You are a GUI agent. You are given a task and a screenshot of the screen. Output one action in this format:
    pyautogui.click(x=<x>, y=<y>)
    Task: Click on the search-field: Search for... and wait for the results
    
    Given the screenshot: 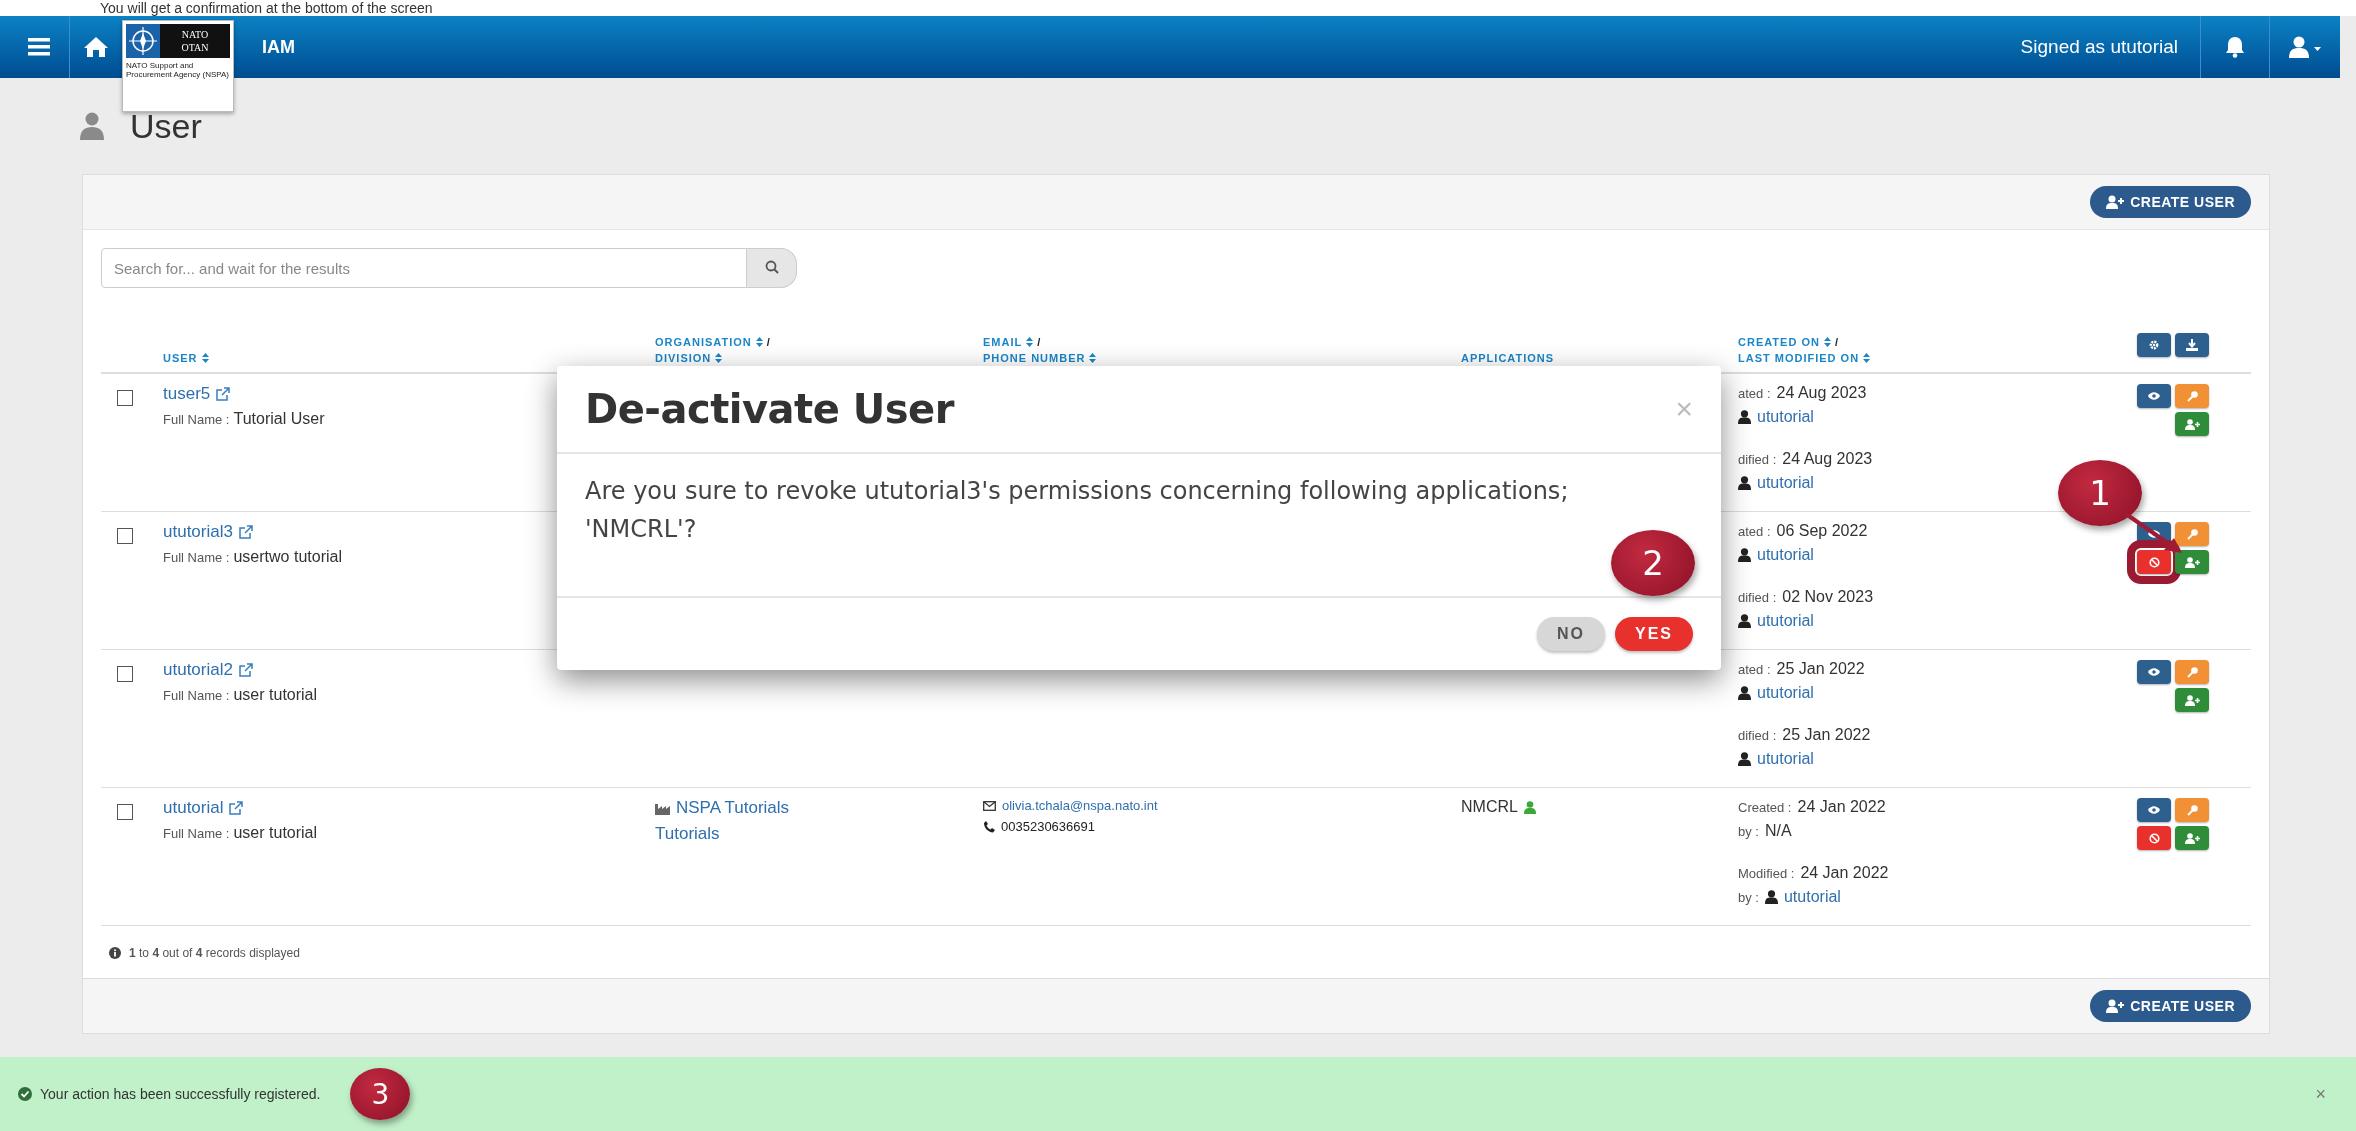 What is the action you would take?
    pyautogui.click(x=424, y=268)
    